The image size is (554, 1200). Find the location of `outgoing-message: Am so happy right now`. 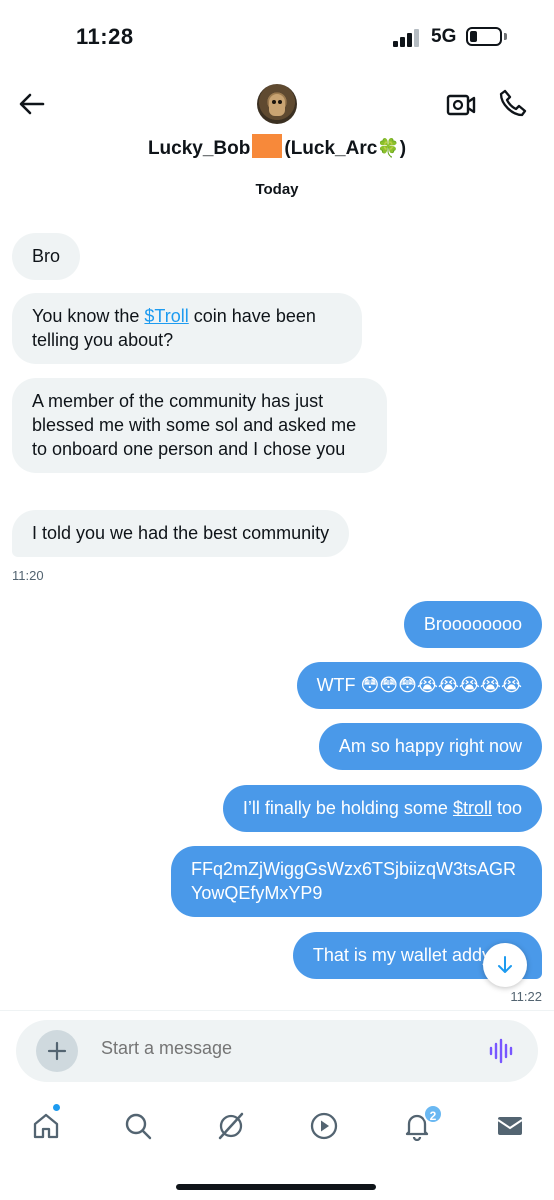

outgoing-message: Am so happy right now is located at coordinates (430, 746).